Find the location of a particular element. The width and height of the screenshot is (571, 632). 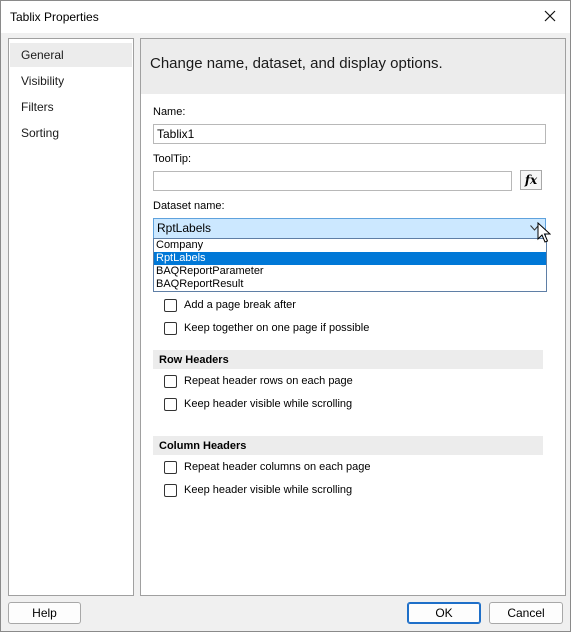

repeat-header-columns-checkbox is located at coordinates (170, 467).